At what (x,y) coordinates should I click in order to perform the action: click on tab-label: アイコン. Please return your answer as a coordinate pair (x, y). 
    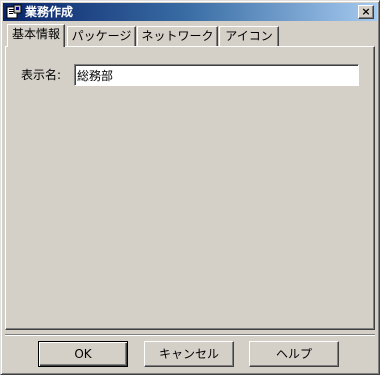
    Looking at the image, I should click on (249, 36).